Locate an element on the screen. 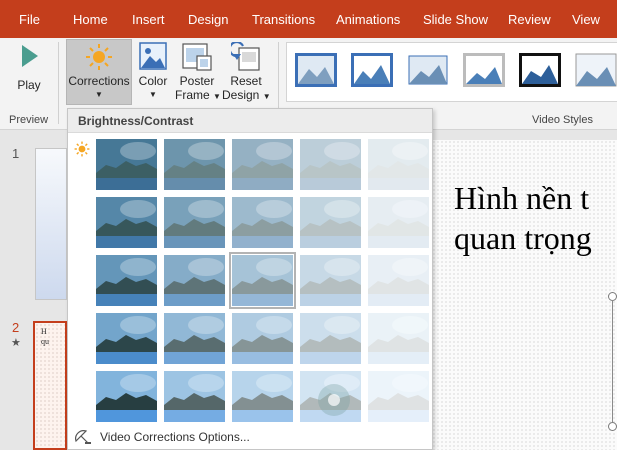 Image resolution: width=617 pixels, height=450 pixels. reset-label: Reset is located at coordinates (246, 81).